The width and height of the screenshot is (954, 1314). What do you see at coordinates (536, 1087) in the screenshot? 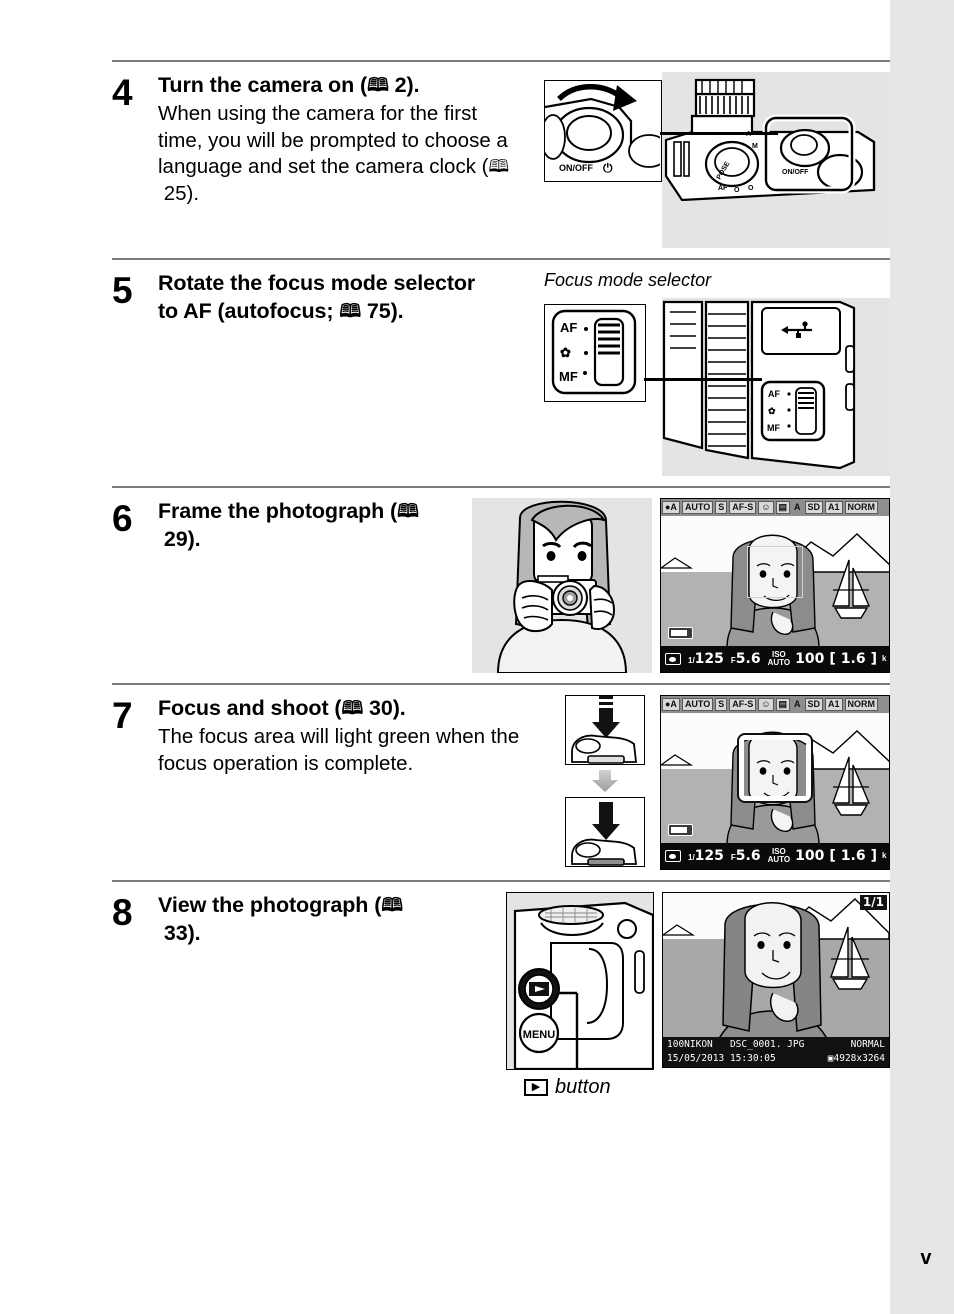
I see `playback-icon: ▶` at bounding box center [536, 1087].